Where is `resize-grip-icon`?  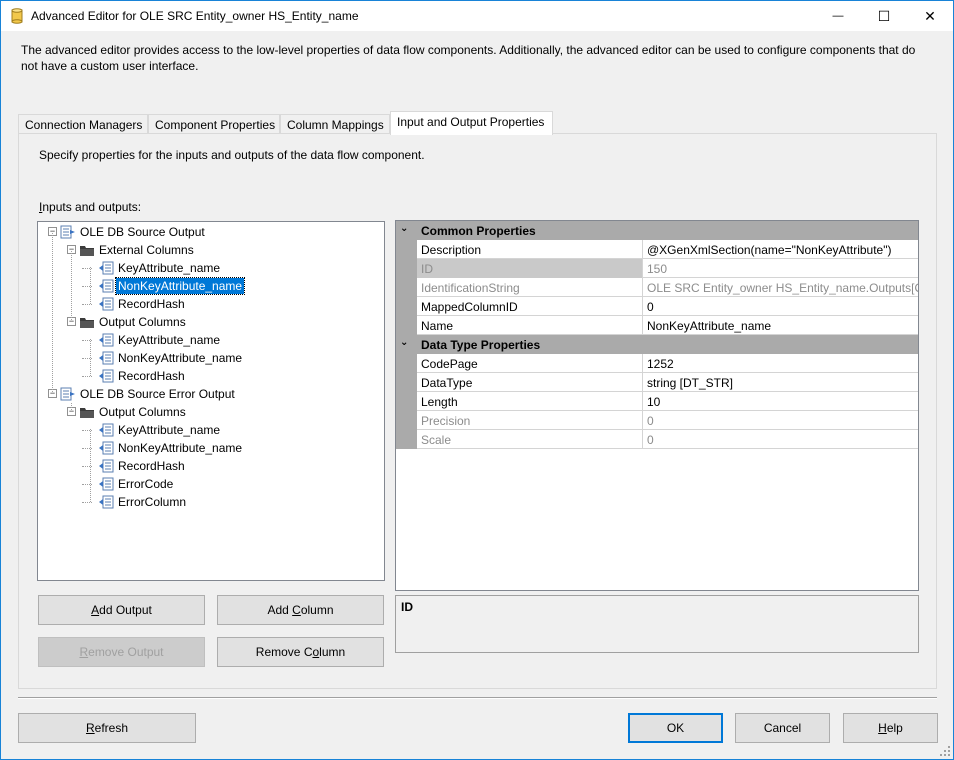 resize-grip-icon is located at coordinates (945, 751).